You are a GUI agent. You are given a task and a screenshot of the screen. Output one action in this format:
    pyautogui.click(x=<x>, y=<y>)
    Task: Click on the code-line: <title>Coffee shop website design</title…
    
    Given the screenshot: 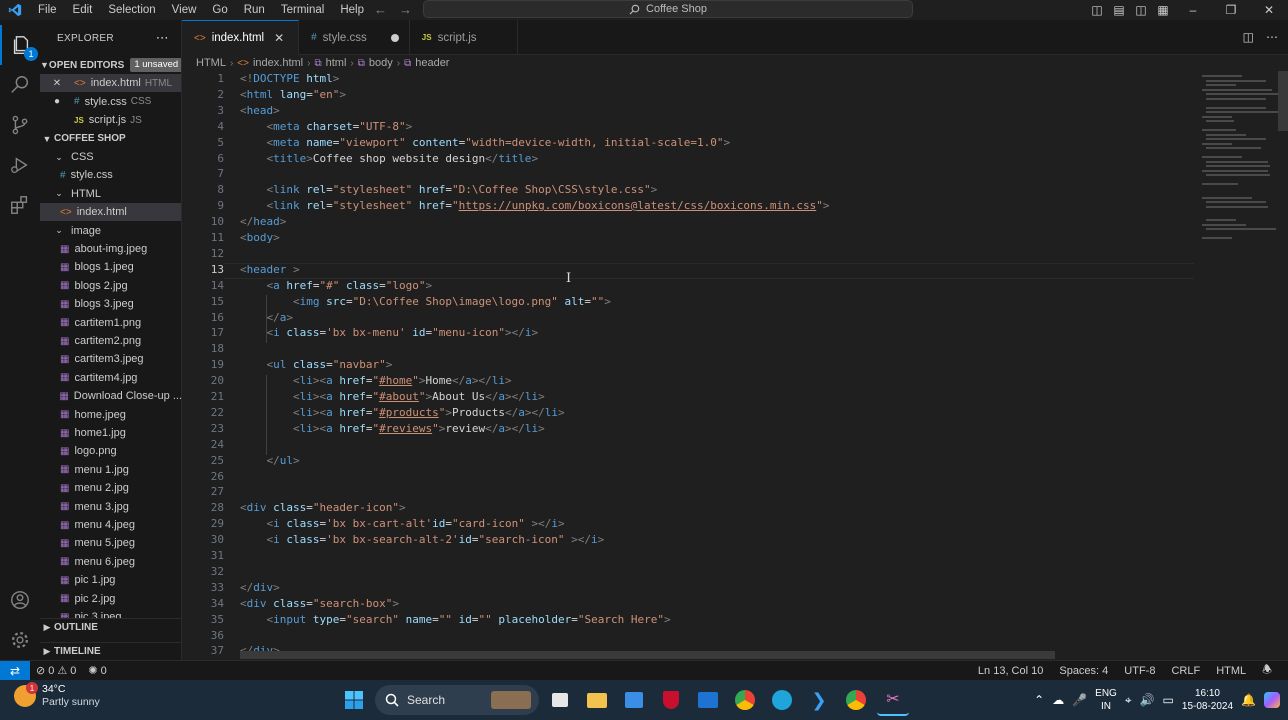 What is the action you would take?
    pyautogui.click(x=389, y=159)
    